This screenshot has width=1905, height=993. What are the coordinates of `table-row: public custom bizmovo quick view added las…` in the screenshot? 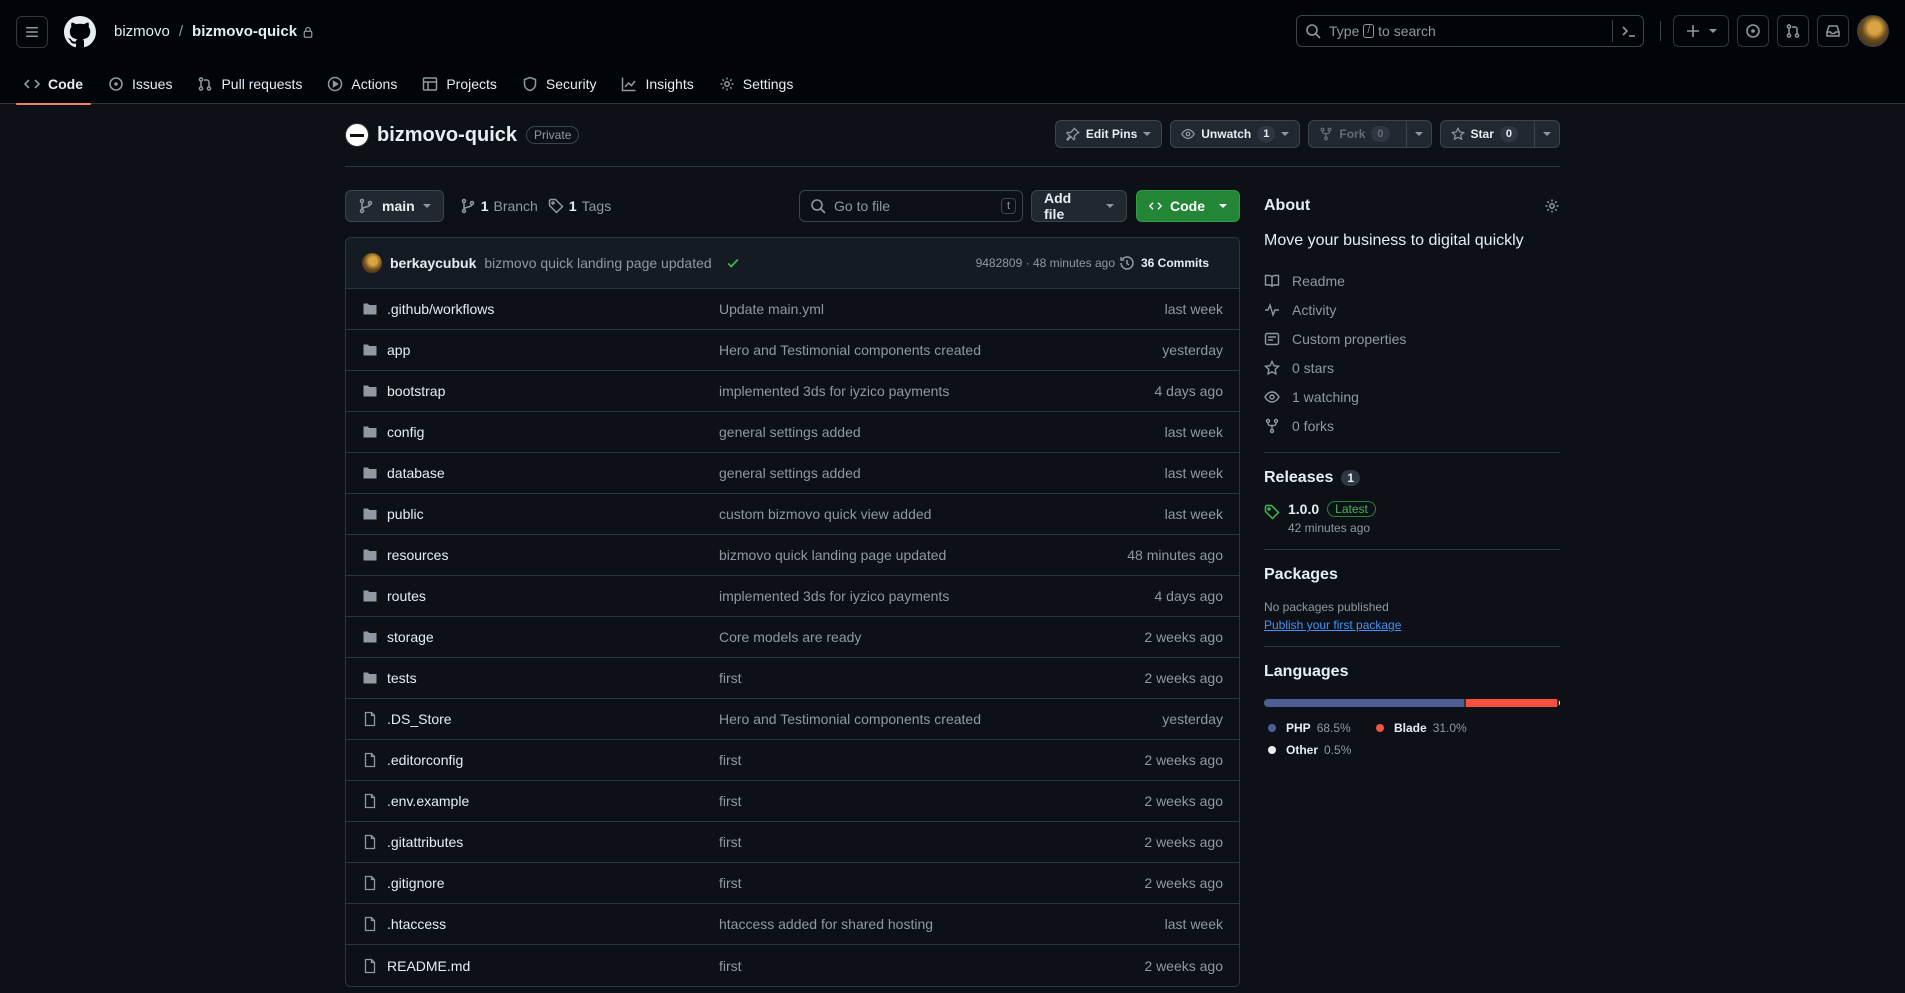 It's located at (792, 514).